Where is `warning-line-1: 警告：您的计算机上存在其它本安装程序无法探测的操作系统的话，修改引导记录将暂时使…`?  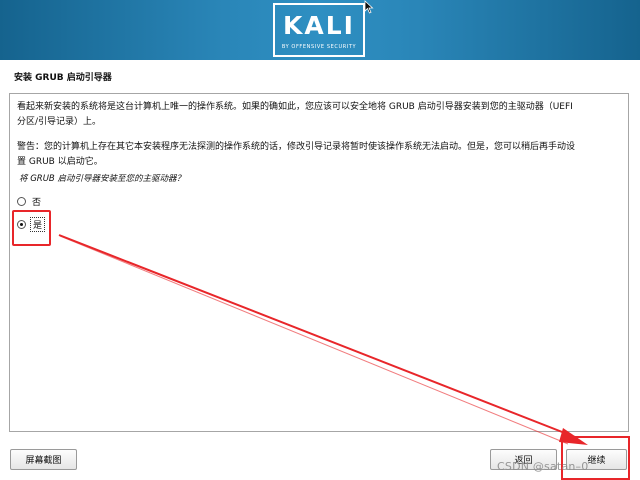 warning-line-1: 警告：您的计算机上存在其它本安装程序无法探测的操作系统的话，修改引导记录将暂时使… is located at coordinates (296, 147).